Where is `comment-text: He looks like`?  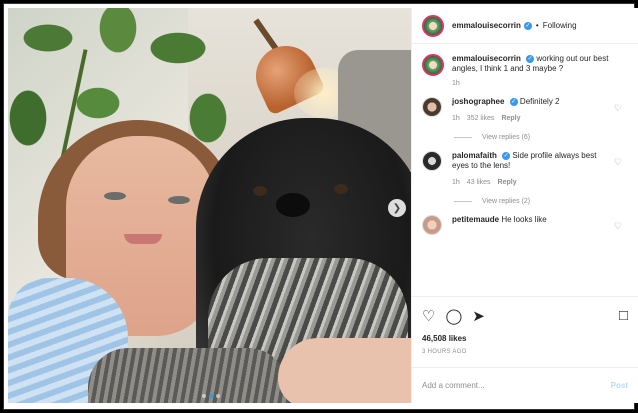 comment-text: He looks like is located at coordinates (524, 219).